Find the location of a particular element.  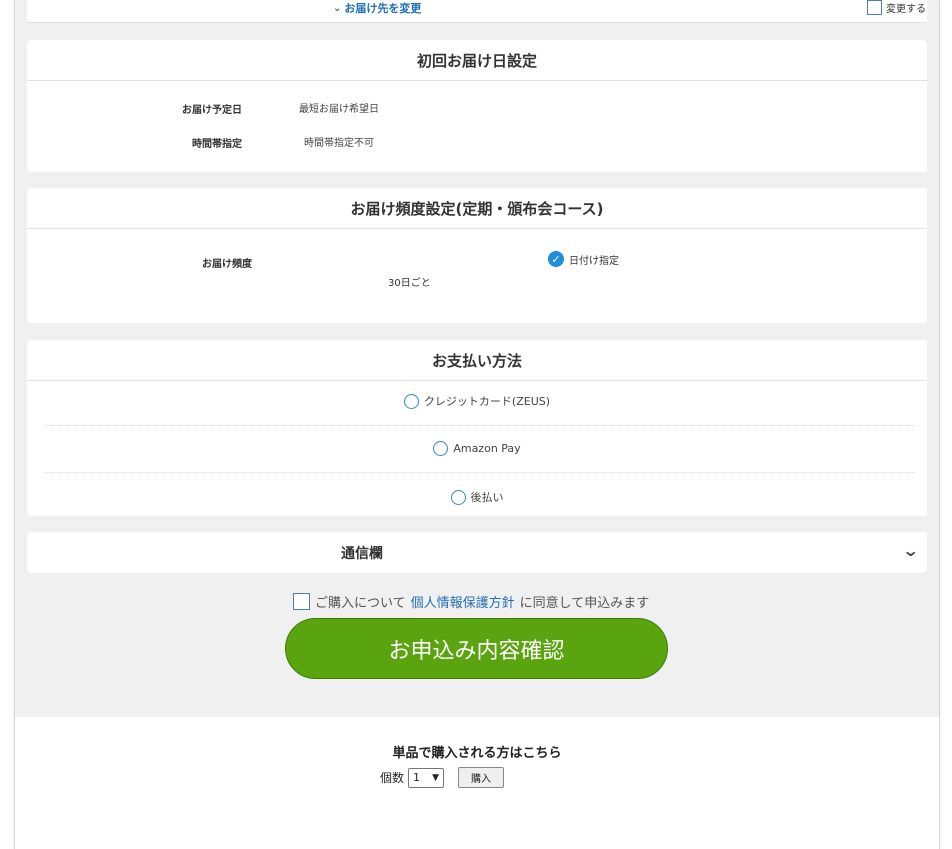

payment-method-title: お支払い方法 is located at coordinates (477, 360).